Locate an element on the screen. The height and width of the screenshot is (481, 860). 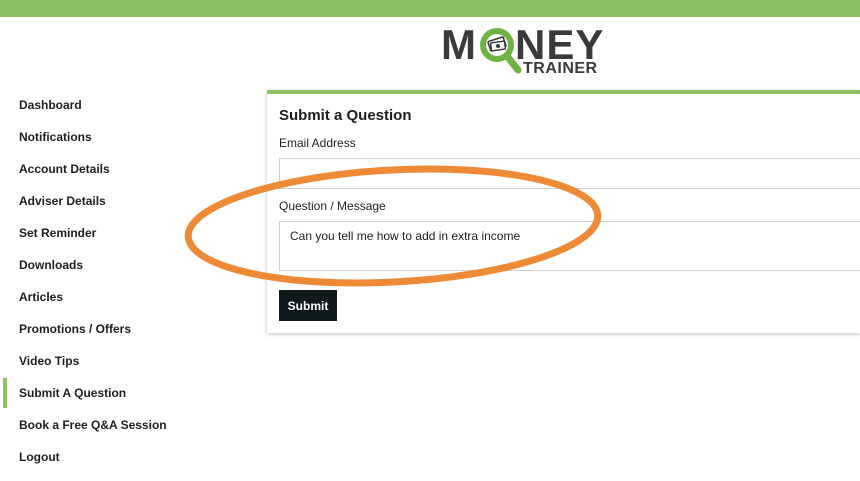
email-field is located at coordinates (569, 173).